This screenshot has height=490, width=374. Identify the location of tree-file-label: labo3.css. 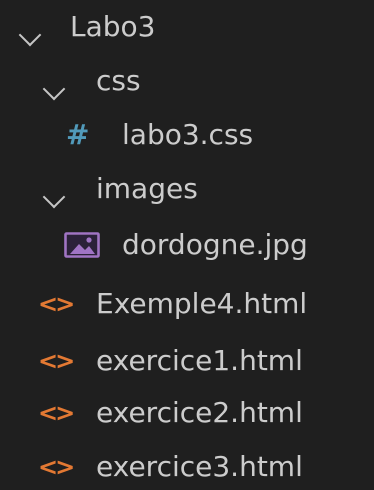
(188, 134).